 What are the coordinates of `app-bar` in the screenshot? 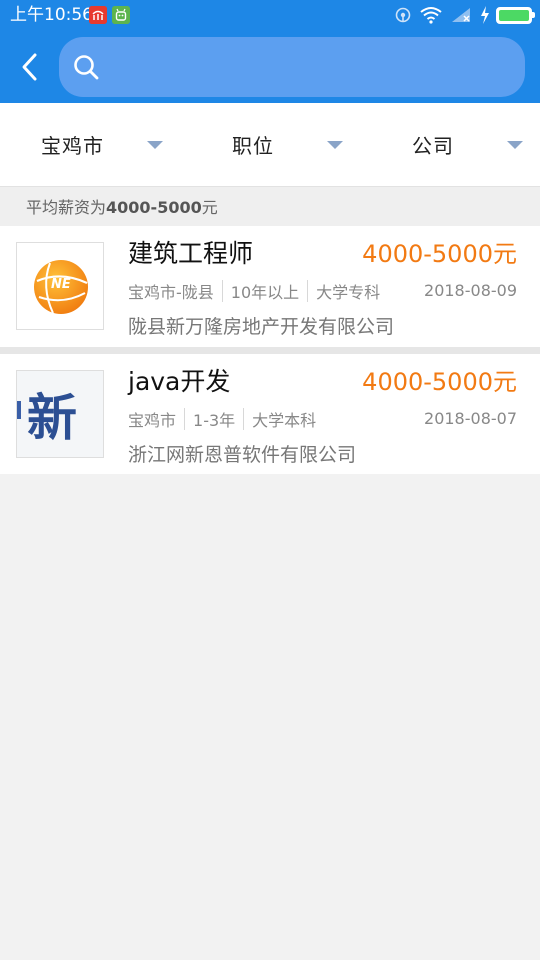 It's located at (270, 66).